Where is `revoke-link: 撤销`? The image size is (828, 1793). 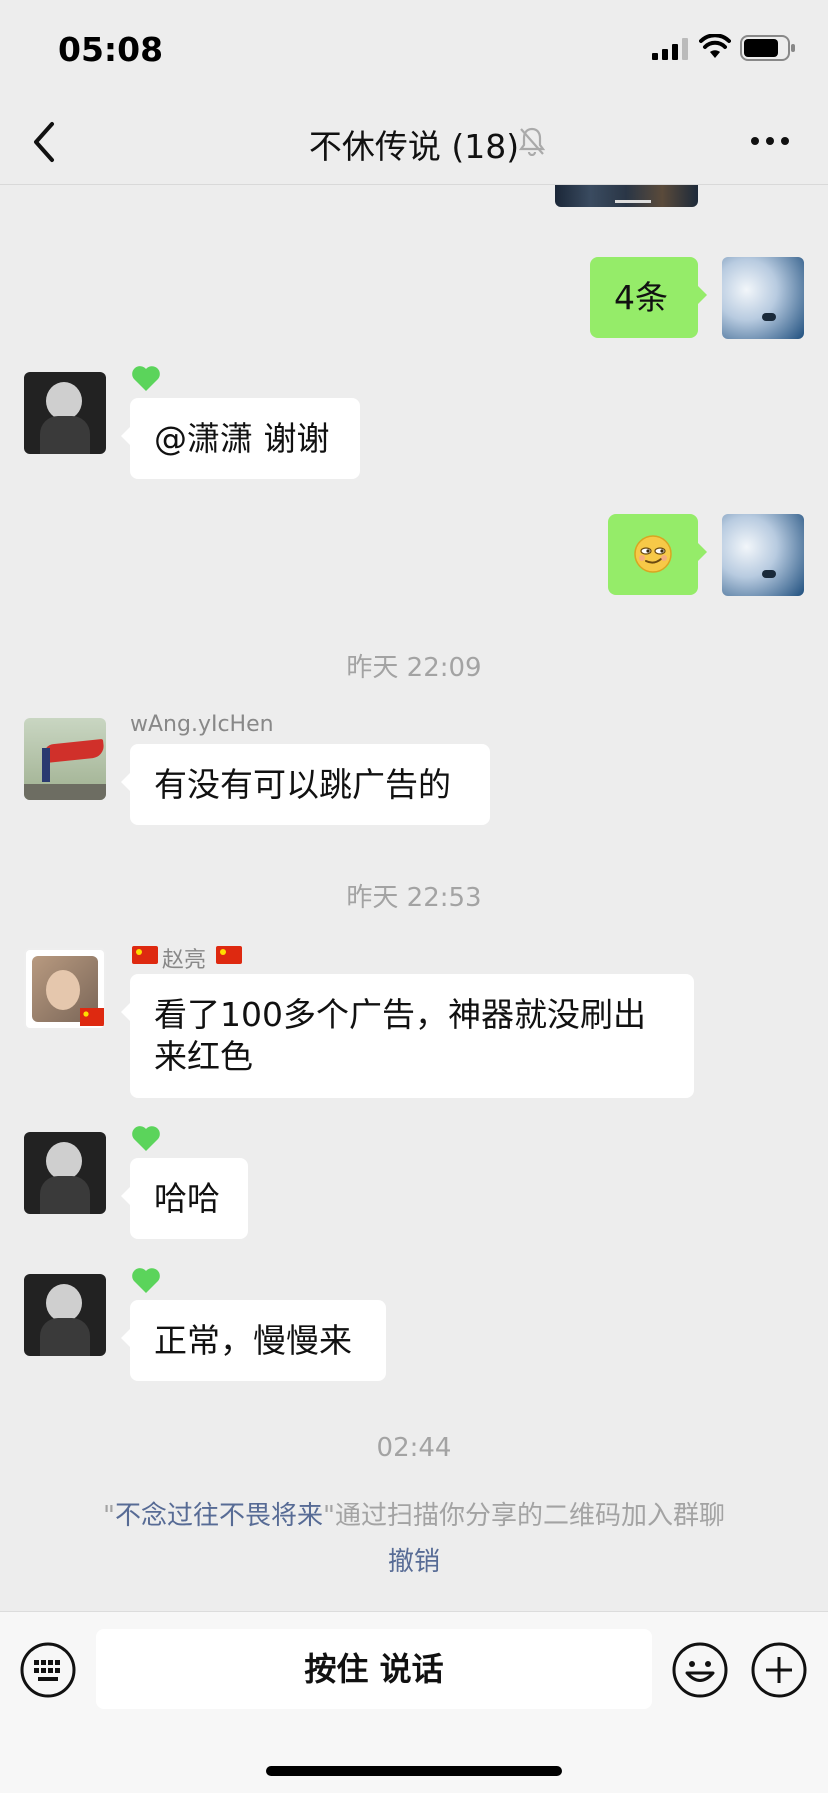
revoke-link: 撤销 is located at coordinates (414, 1562).